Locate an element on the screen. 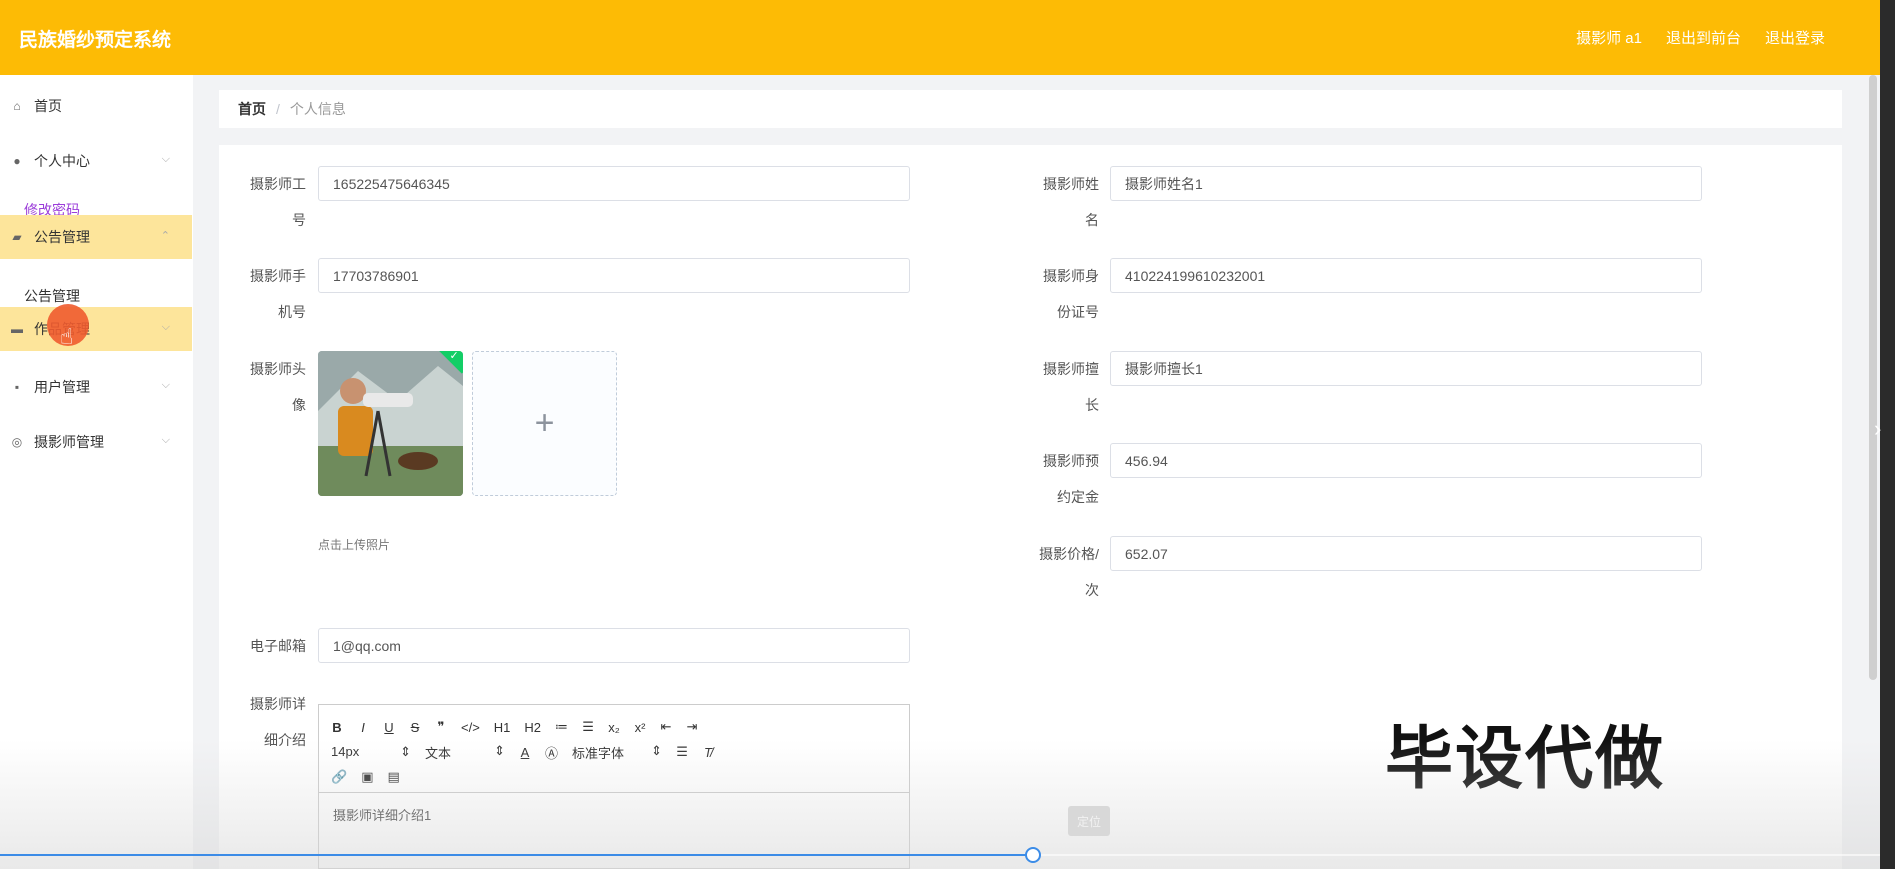 The width and height of the screenshot is (1895, 869). ordered-list-button: ≔ is located at coordinates (561, 727).